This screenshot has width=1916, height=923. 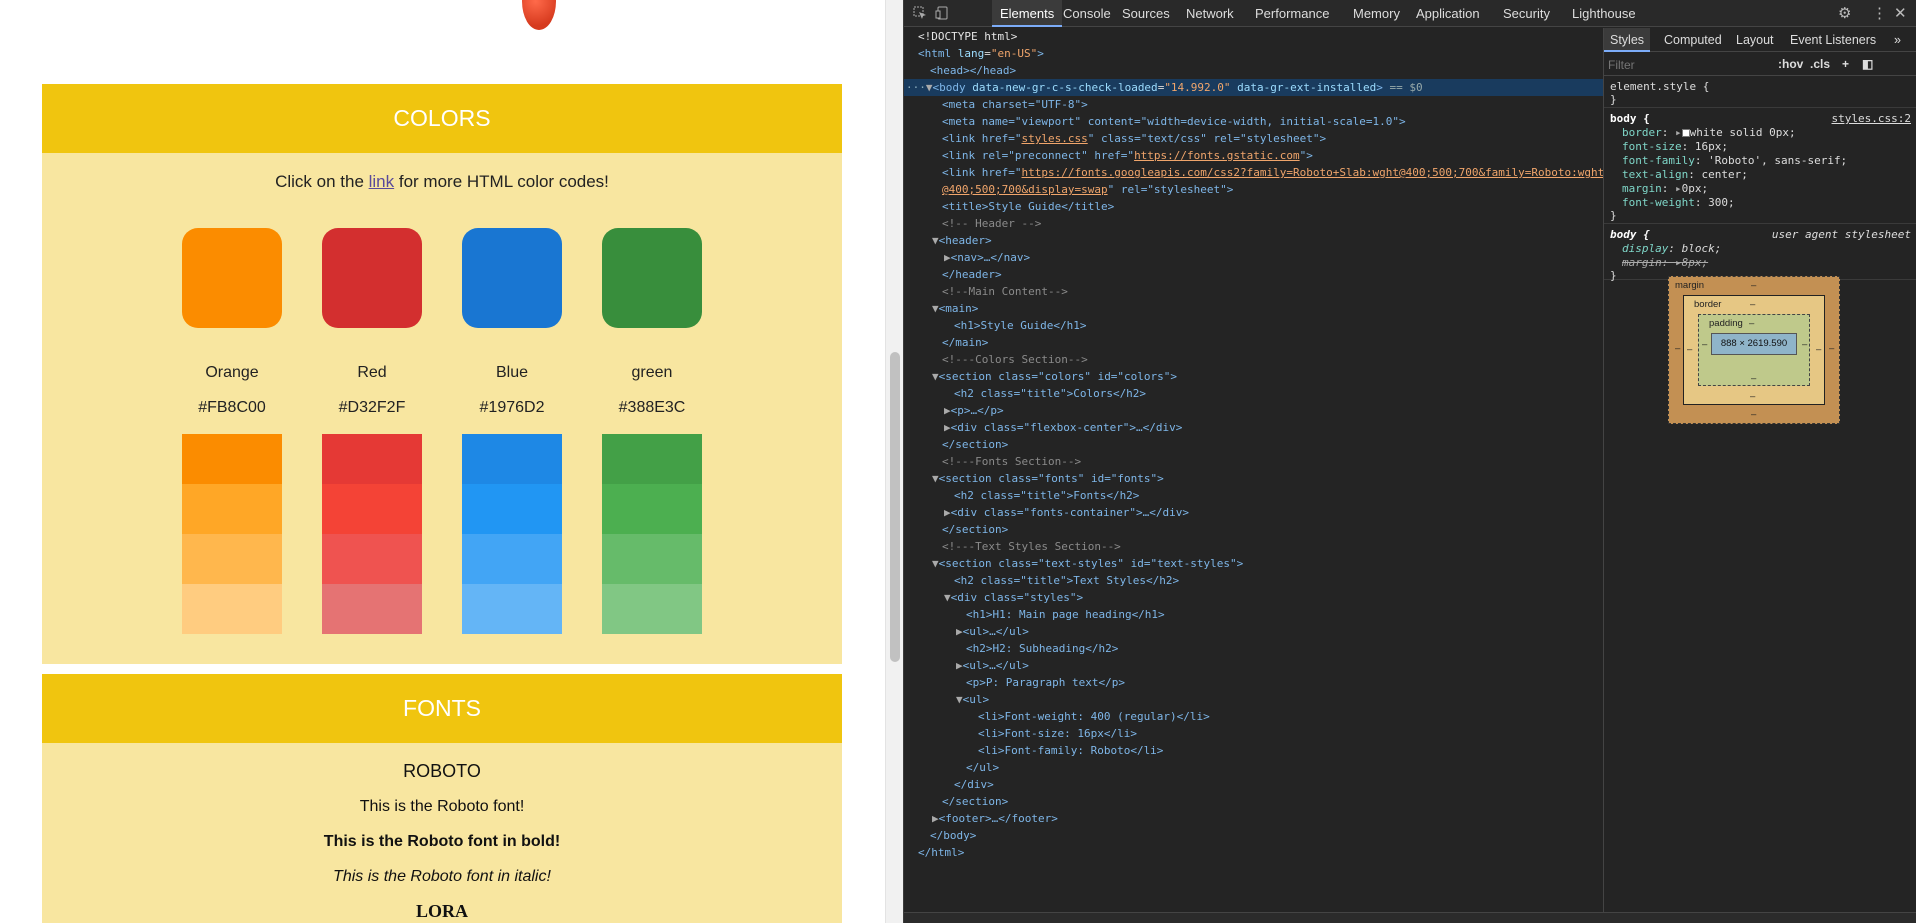 What do you see at coordinates (953, 835) in the screenshot?
I see `tree-body-close: </body>` at bounding box center [953, 835].